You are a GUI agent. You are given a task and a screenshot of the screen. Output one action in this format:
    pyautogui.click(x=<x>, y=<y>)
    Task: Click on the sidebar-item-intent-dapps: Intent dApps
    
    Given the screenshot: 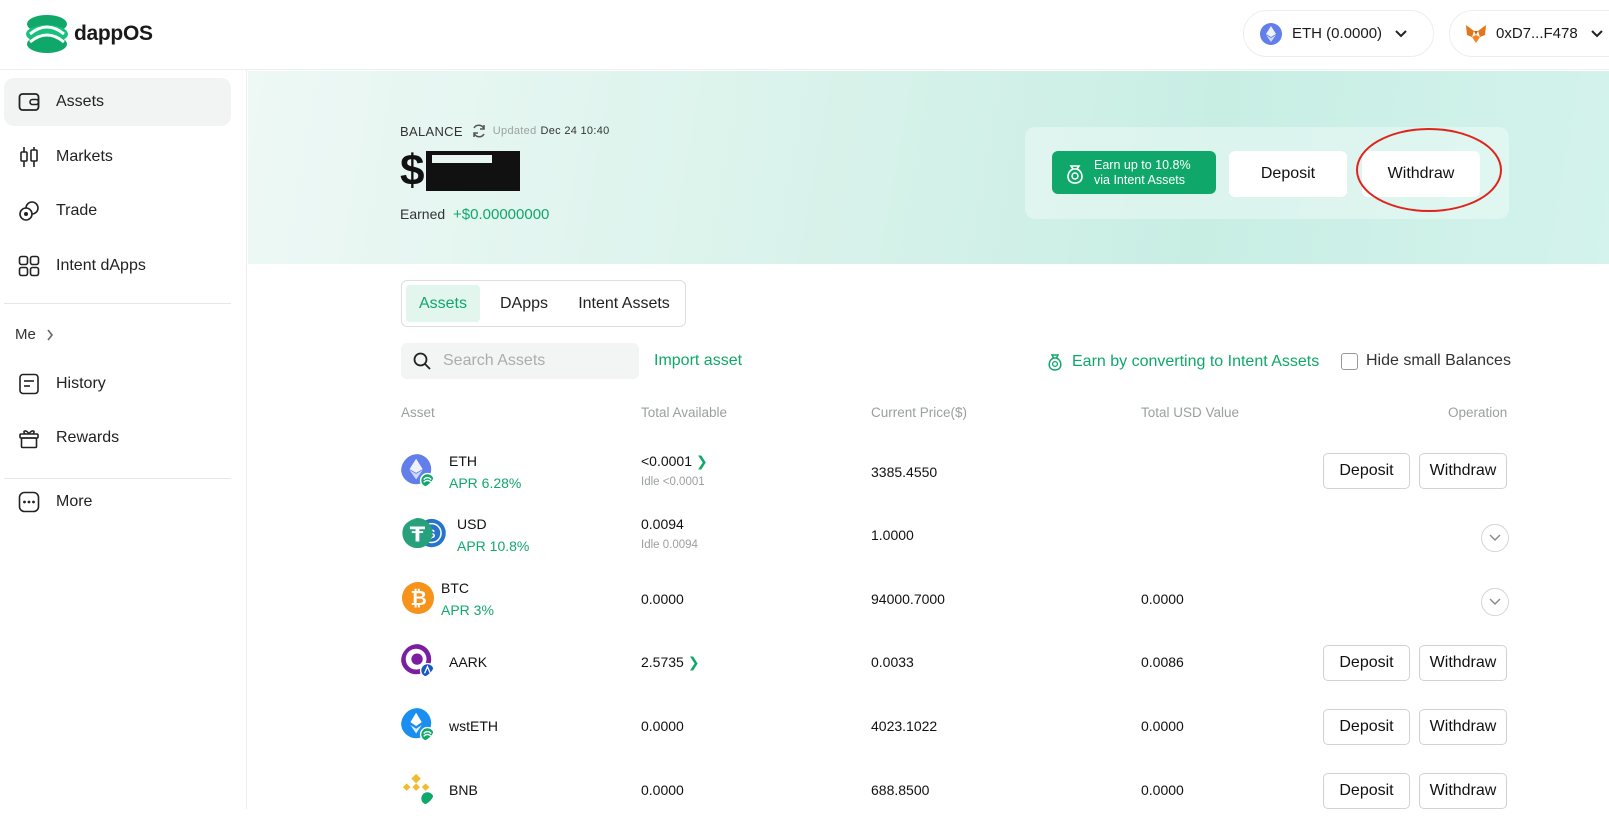 What is the action you would take?
    pyautogui.click(x=117, y=266)
    